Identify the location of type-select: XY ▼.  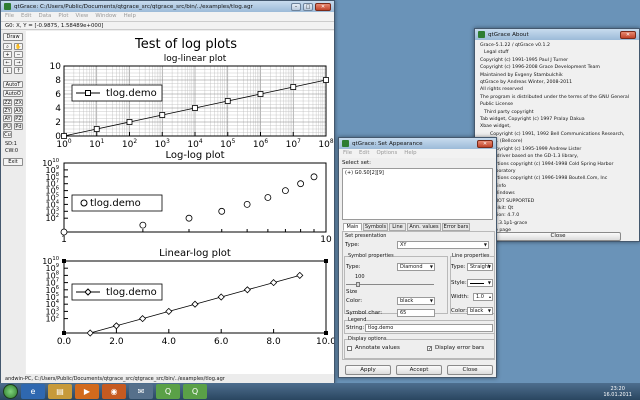
(443, 245).